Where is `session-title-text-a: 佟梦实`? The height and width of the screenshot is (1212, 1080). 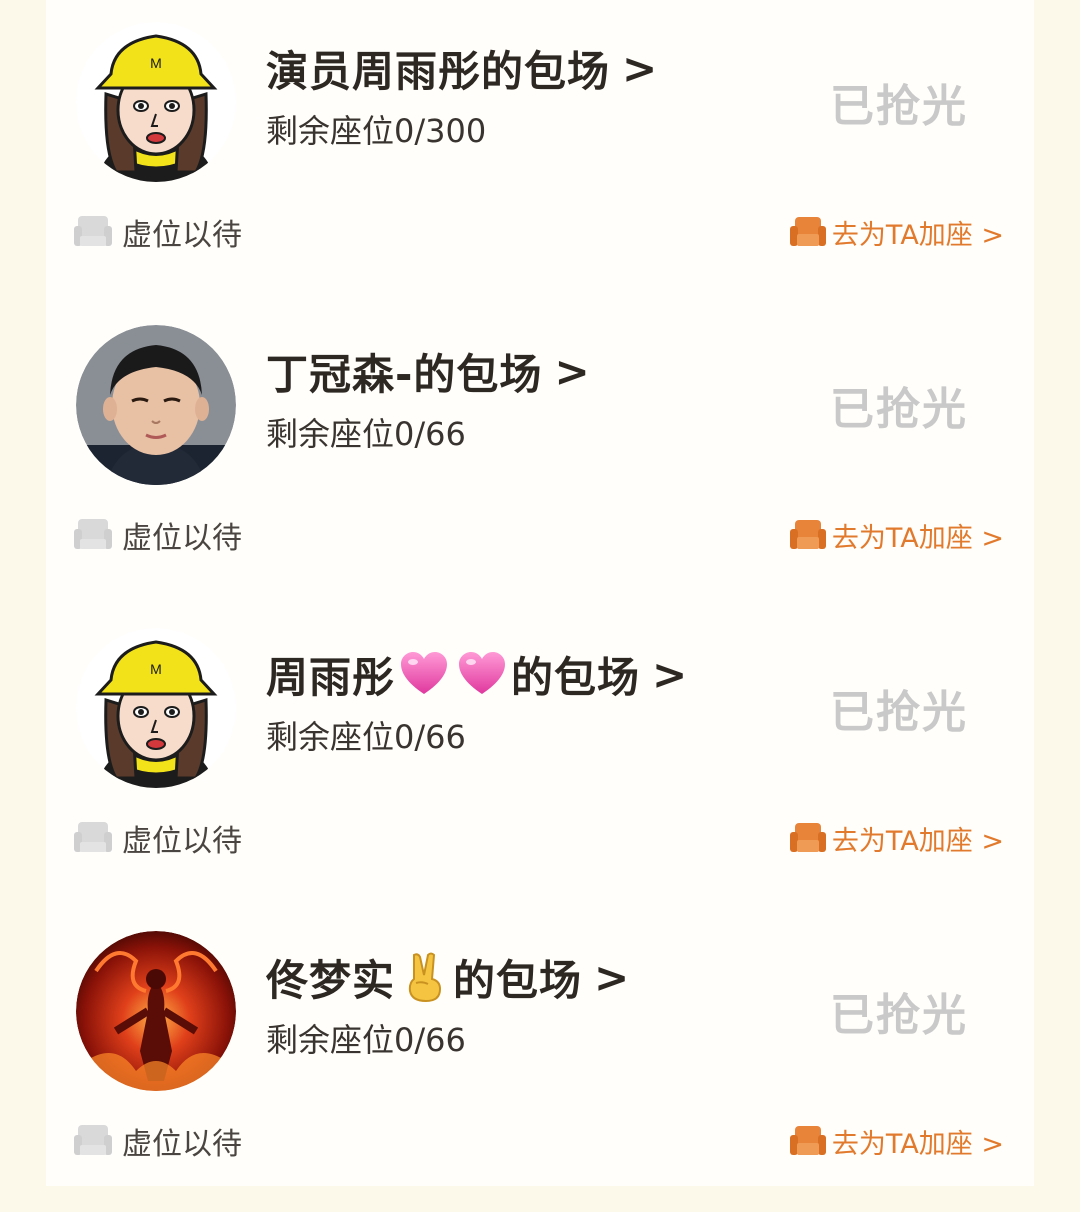
session-title-text-a: 佟梦实 is located at coordinates (331, 980).